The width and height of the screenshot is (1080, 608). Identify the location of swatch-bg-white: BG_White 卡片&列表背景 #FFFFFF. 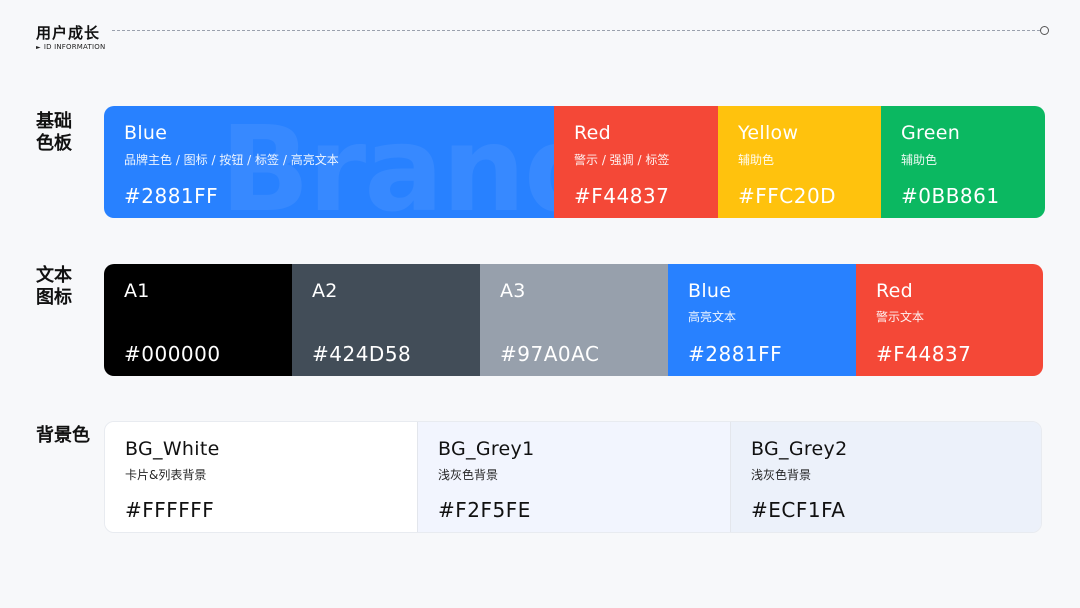
(261, 477).